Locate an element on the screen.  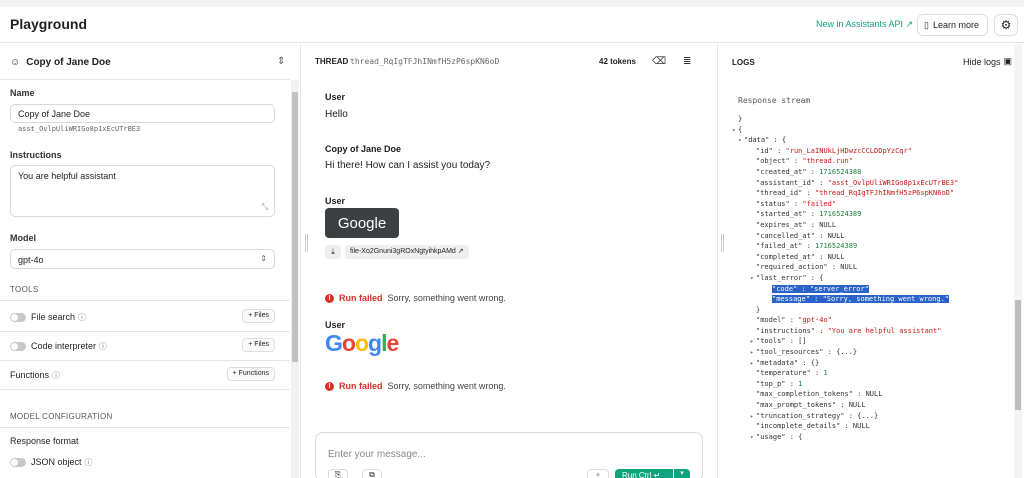
log-text: 1 is located at coordinates (825, 373).